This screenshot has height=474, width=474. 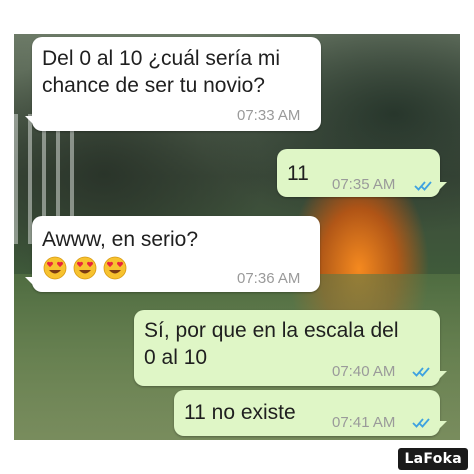 What do you see at coordinates (364, 184) in the screenshot?
I see `message-timestamp: 07:35 AM` at bounding box center [364, 184].